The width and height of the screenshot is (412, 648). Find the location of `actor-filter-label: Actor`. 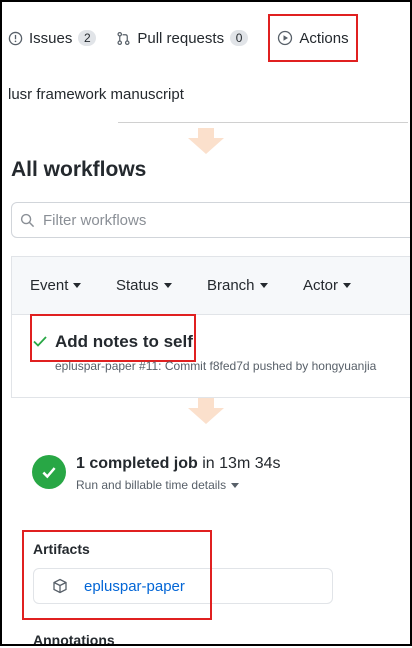

actor-filter-label: Actor is located at coordinates (321, 285).